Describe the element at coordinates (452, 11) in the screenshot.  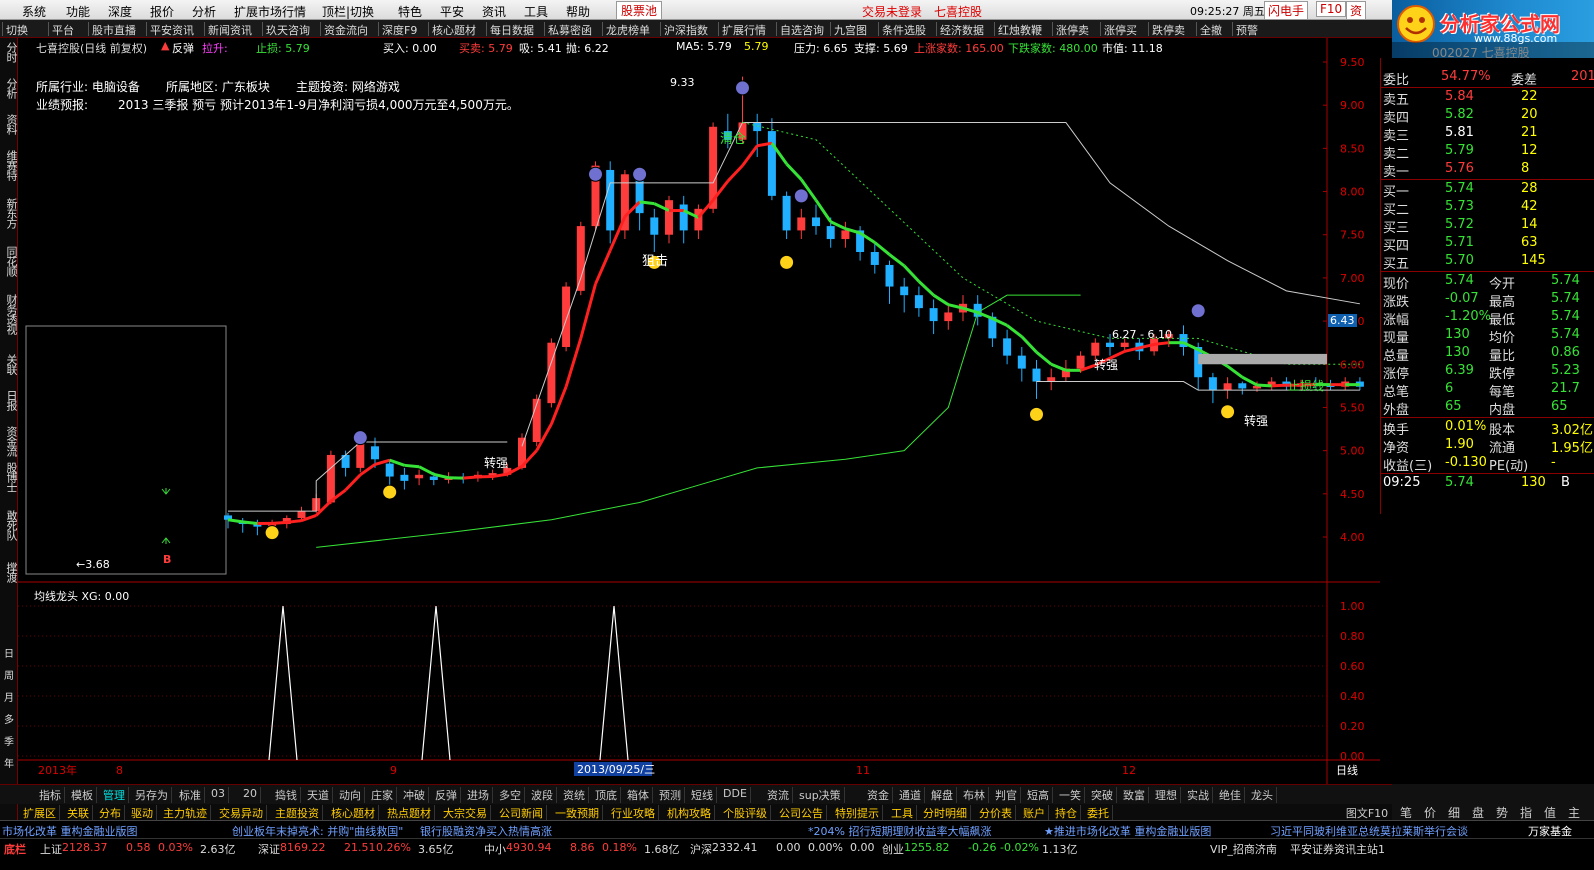
I see `menu-pingan: 平安` at that location.